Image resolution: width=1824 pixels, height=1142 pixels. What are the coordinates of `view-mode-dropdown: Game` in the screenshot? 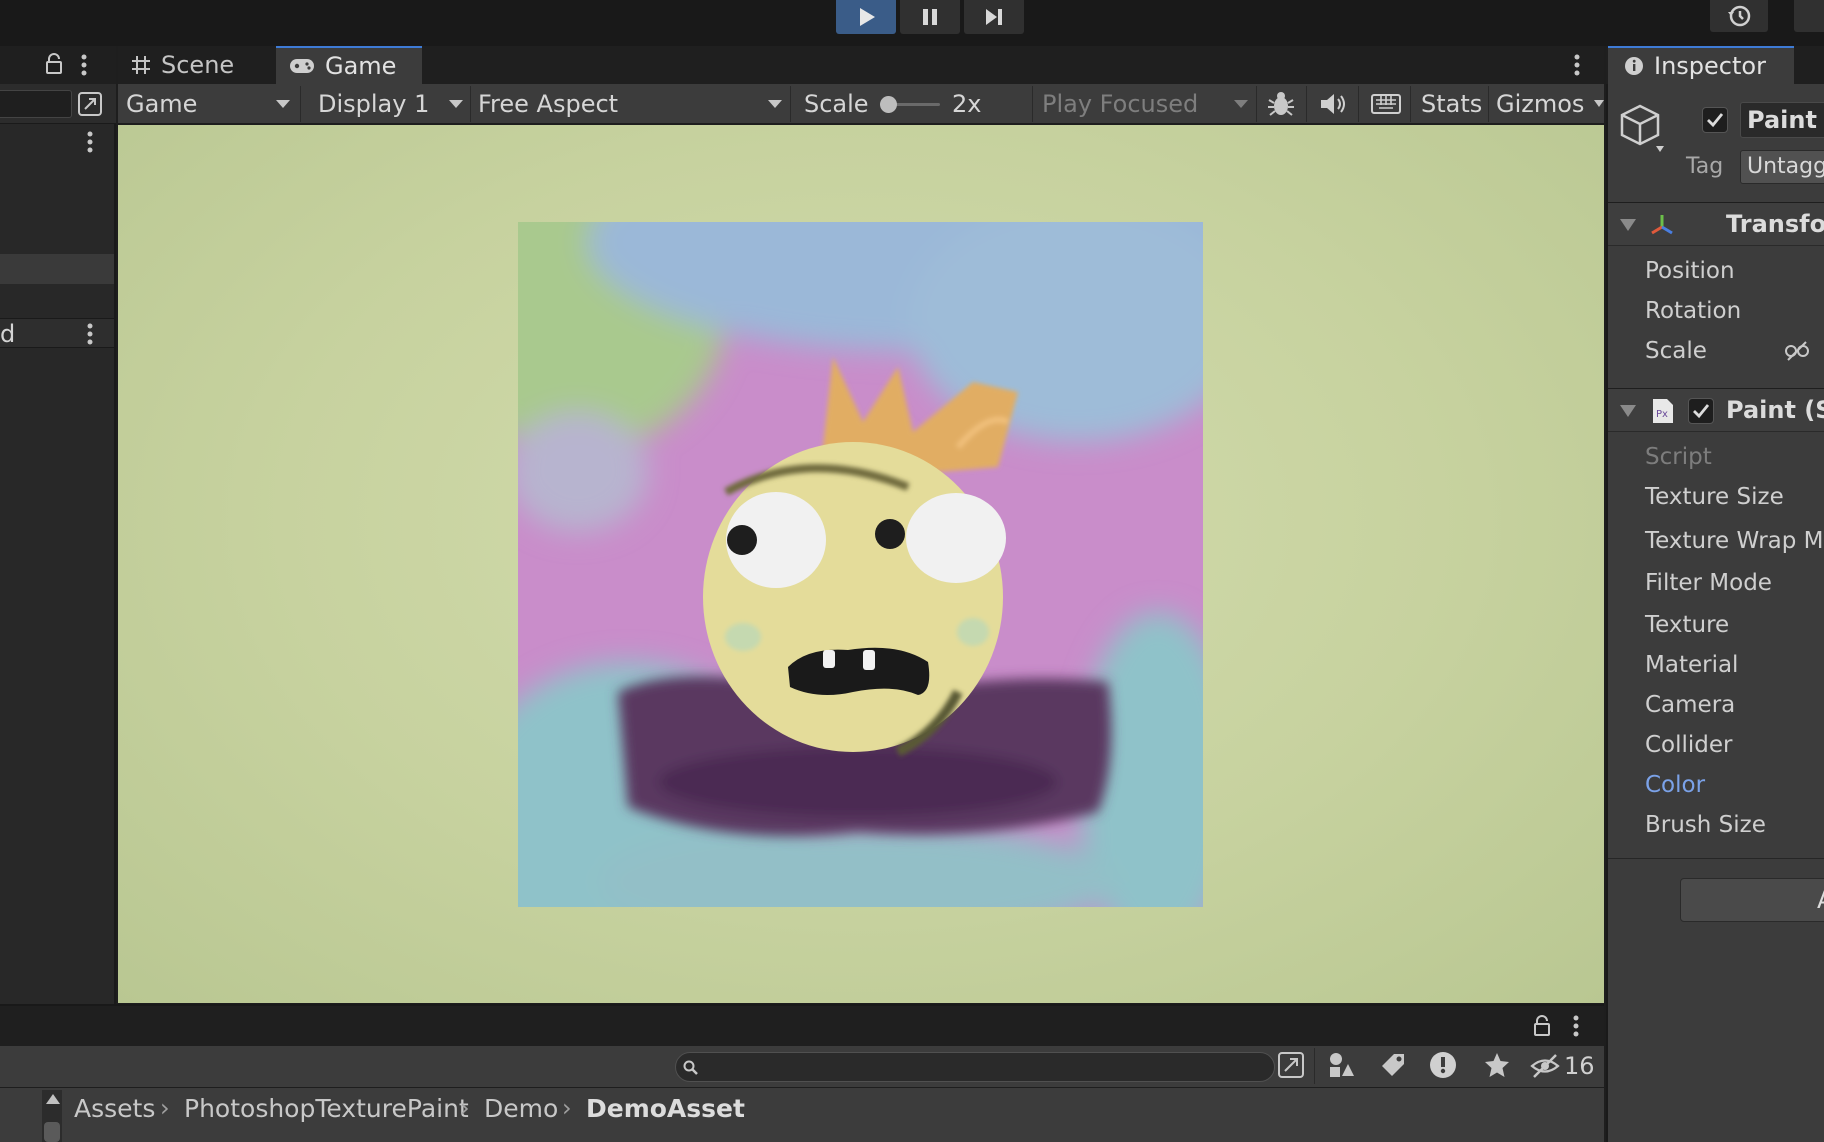 It's located at (208, 104).